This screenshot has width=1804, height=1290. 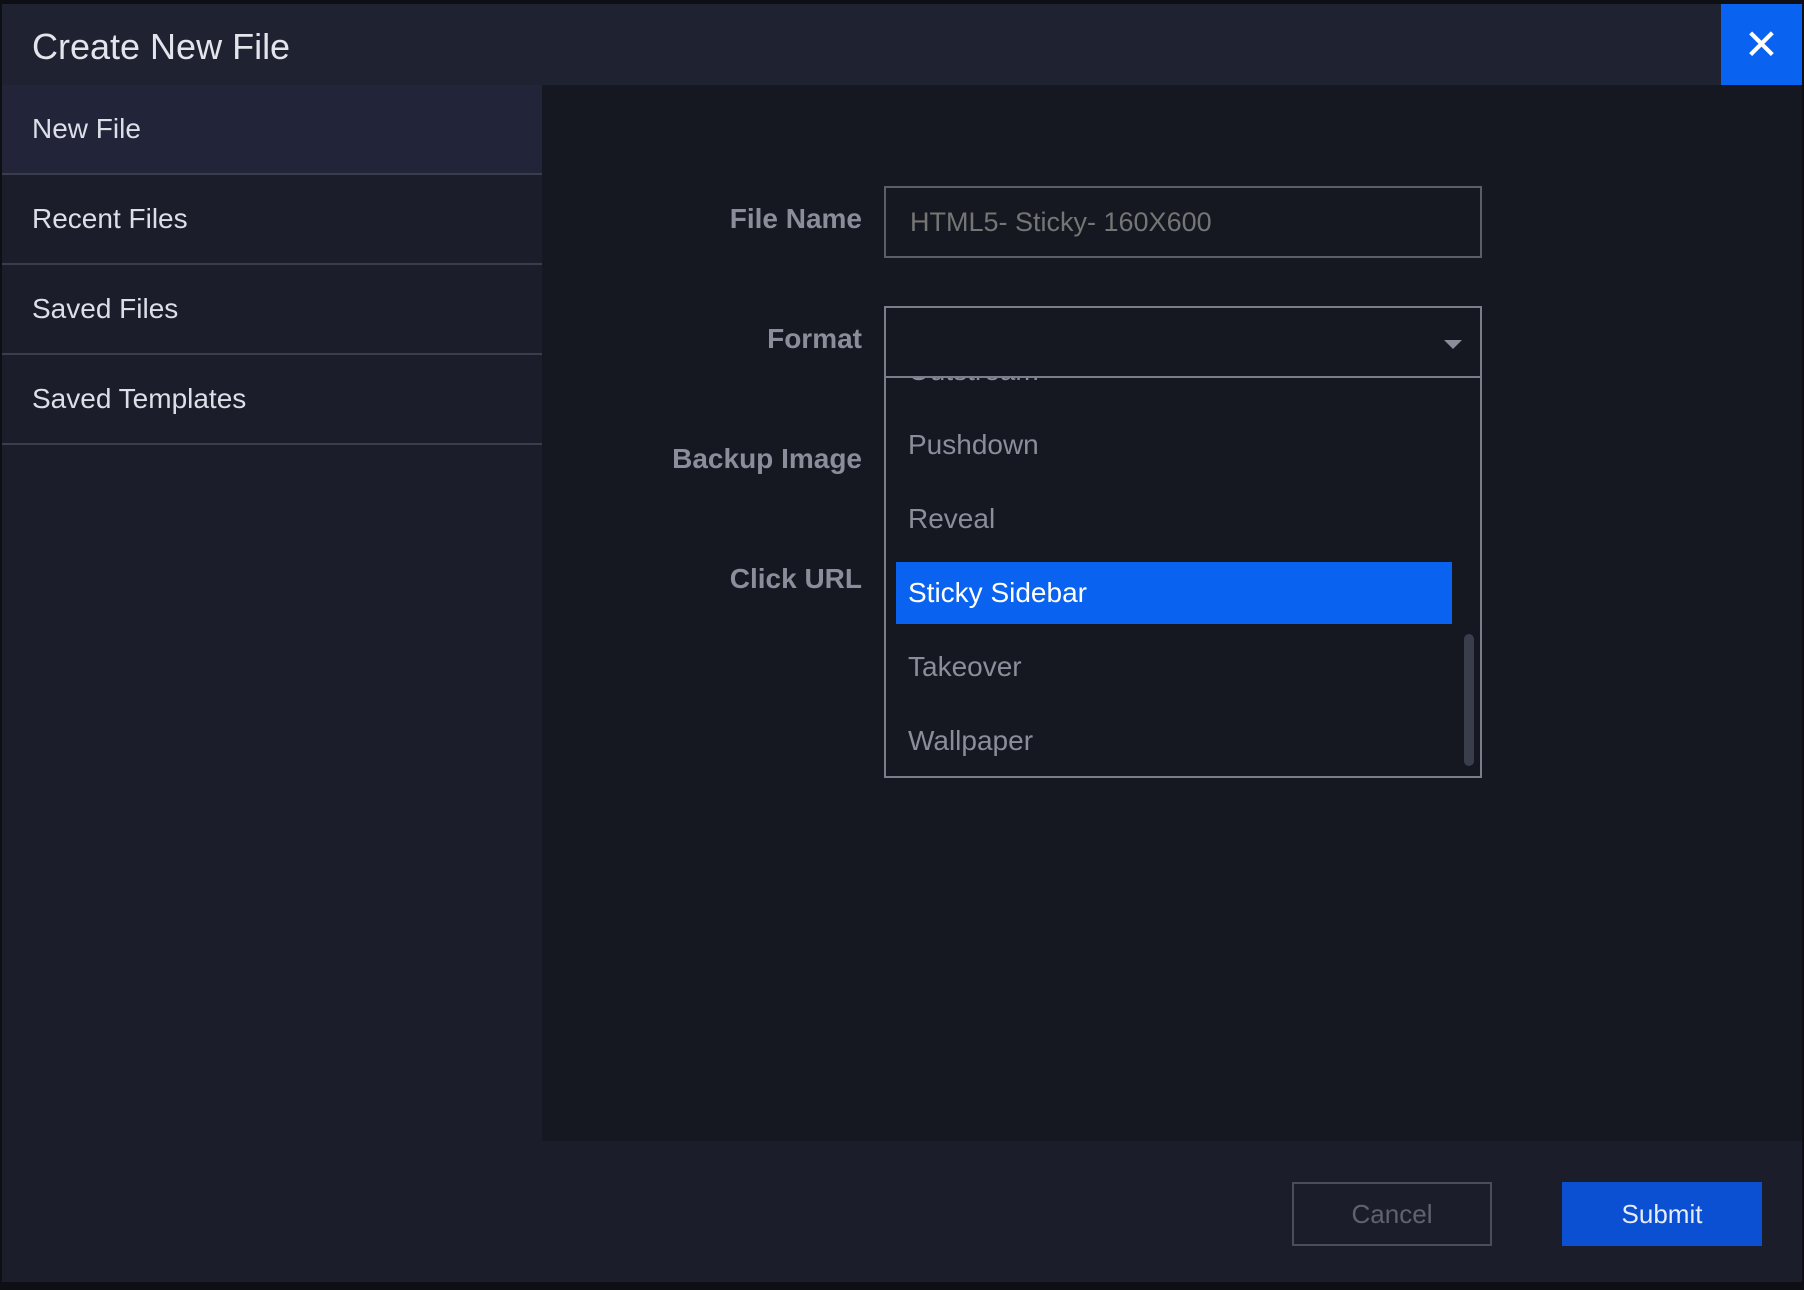 I want to click on sidebar-item-saved-files: Saved Files, so click(x=272, y=310).